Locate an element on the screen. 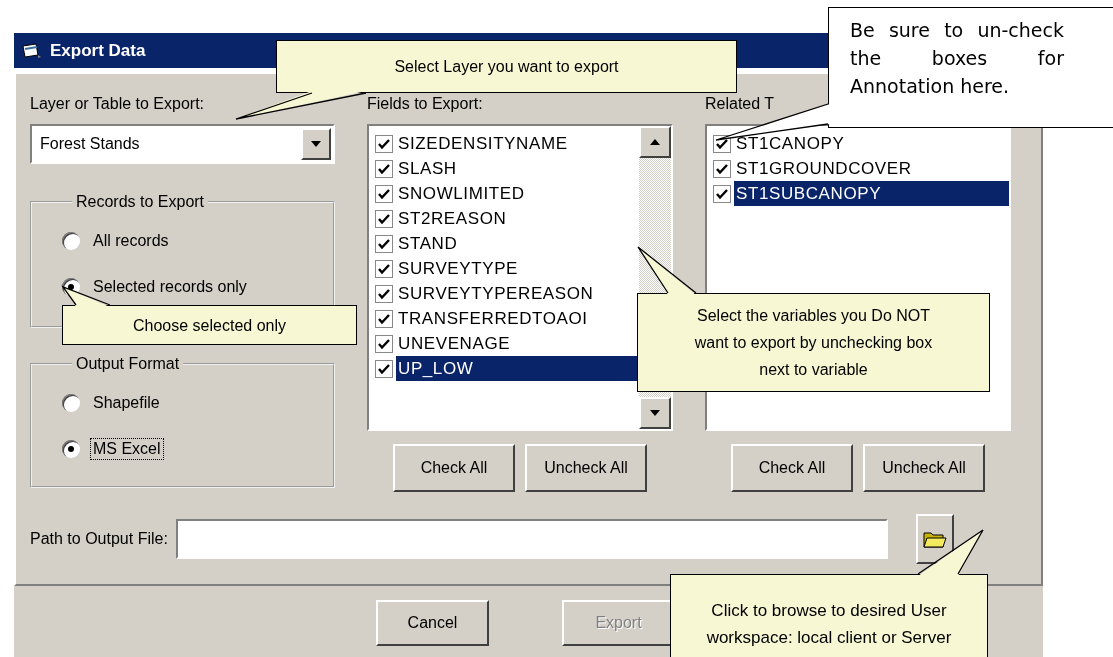  path-input-field is located at coordinates (531, 539).